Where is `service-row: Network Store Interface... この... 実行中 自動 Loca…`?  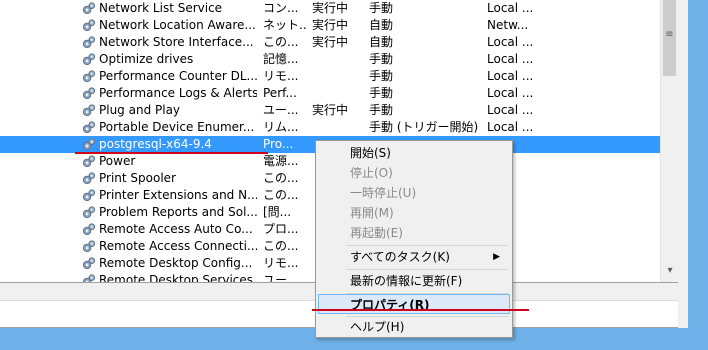
service-row: Network Store Interface... この... 実行中 自動 Loca… is located at coordinates (330, 42).